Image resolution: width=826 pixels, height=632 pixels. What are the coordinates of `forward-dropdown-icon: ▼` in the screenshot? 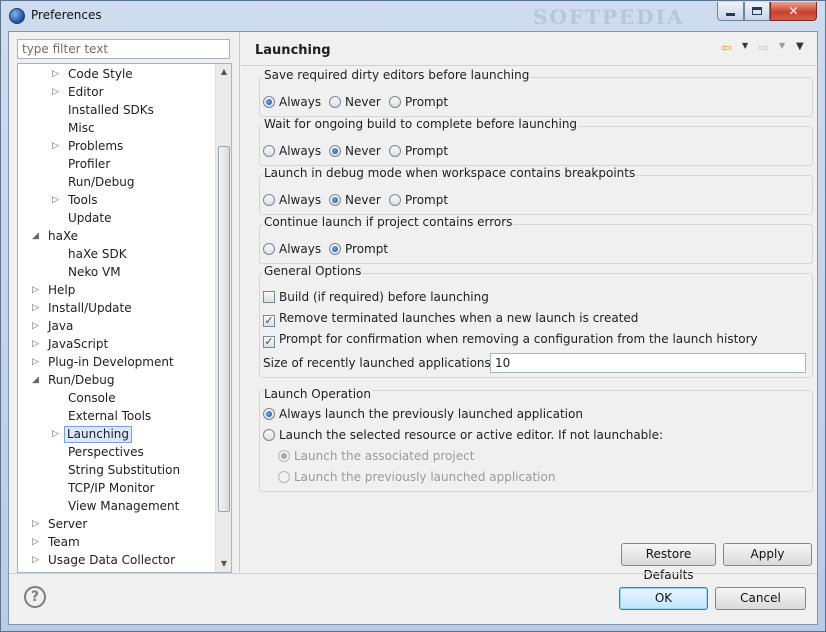 It's located at (782, 45).